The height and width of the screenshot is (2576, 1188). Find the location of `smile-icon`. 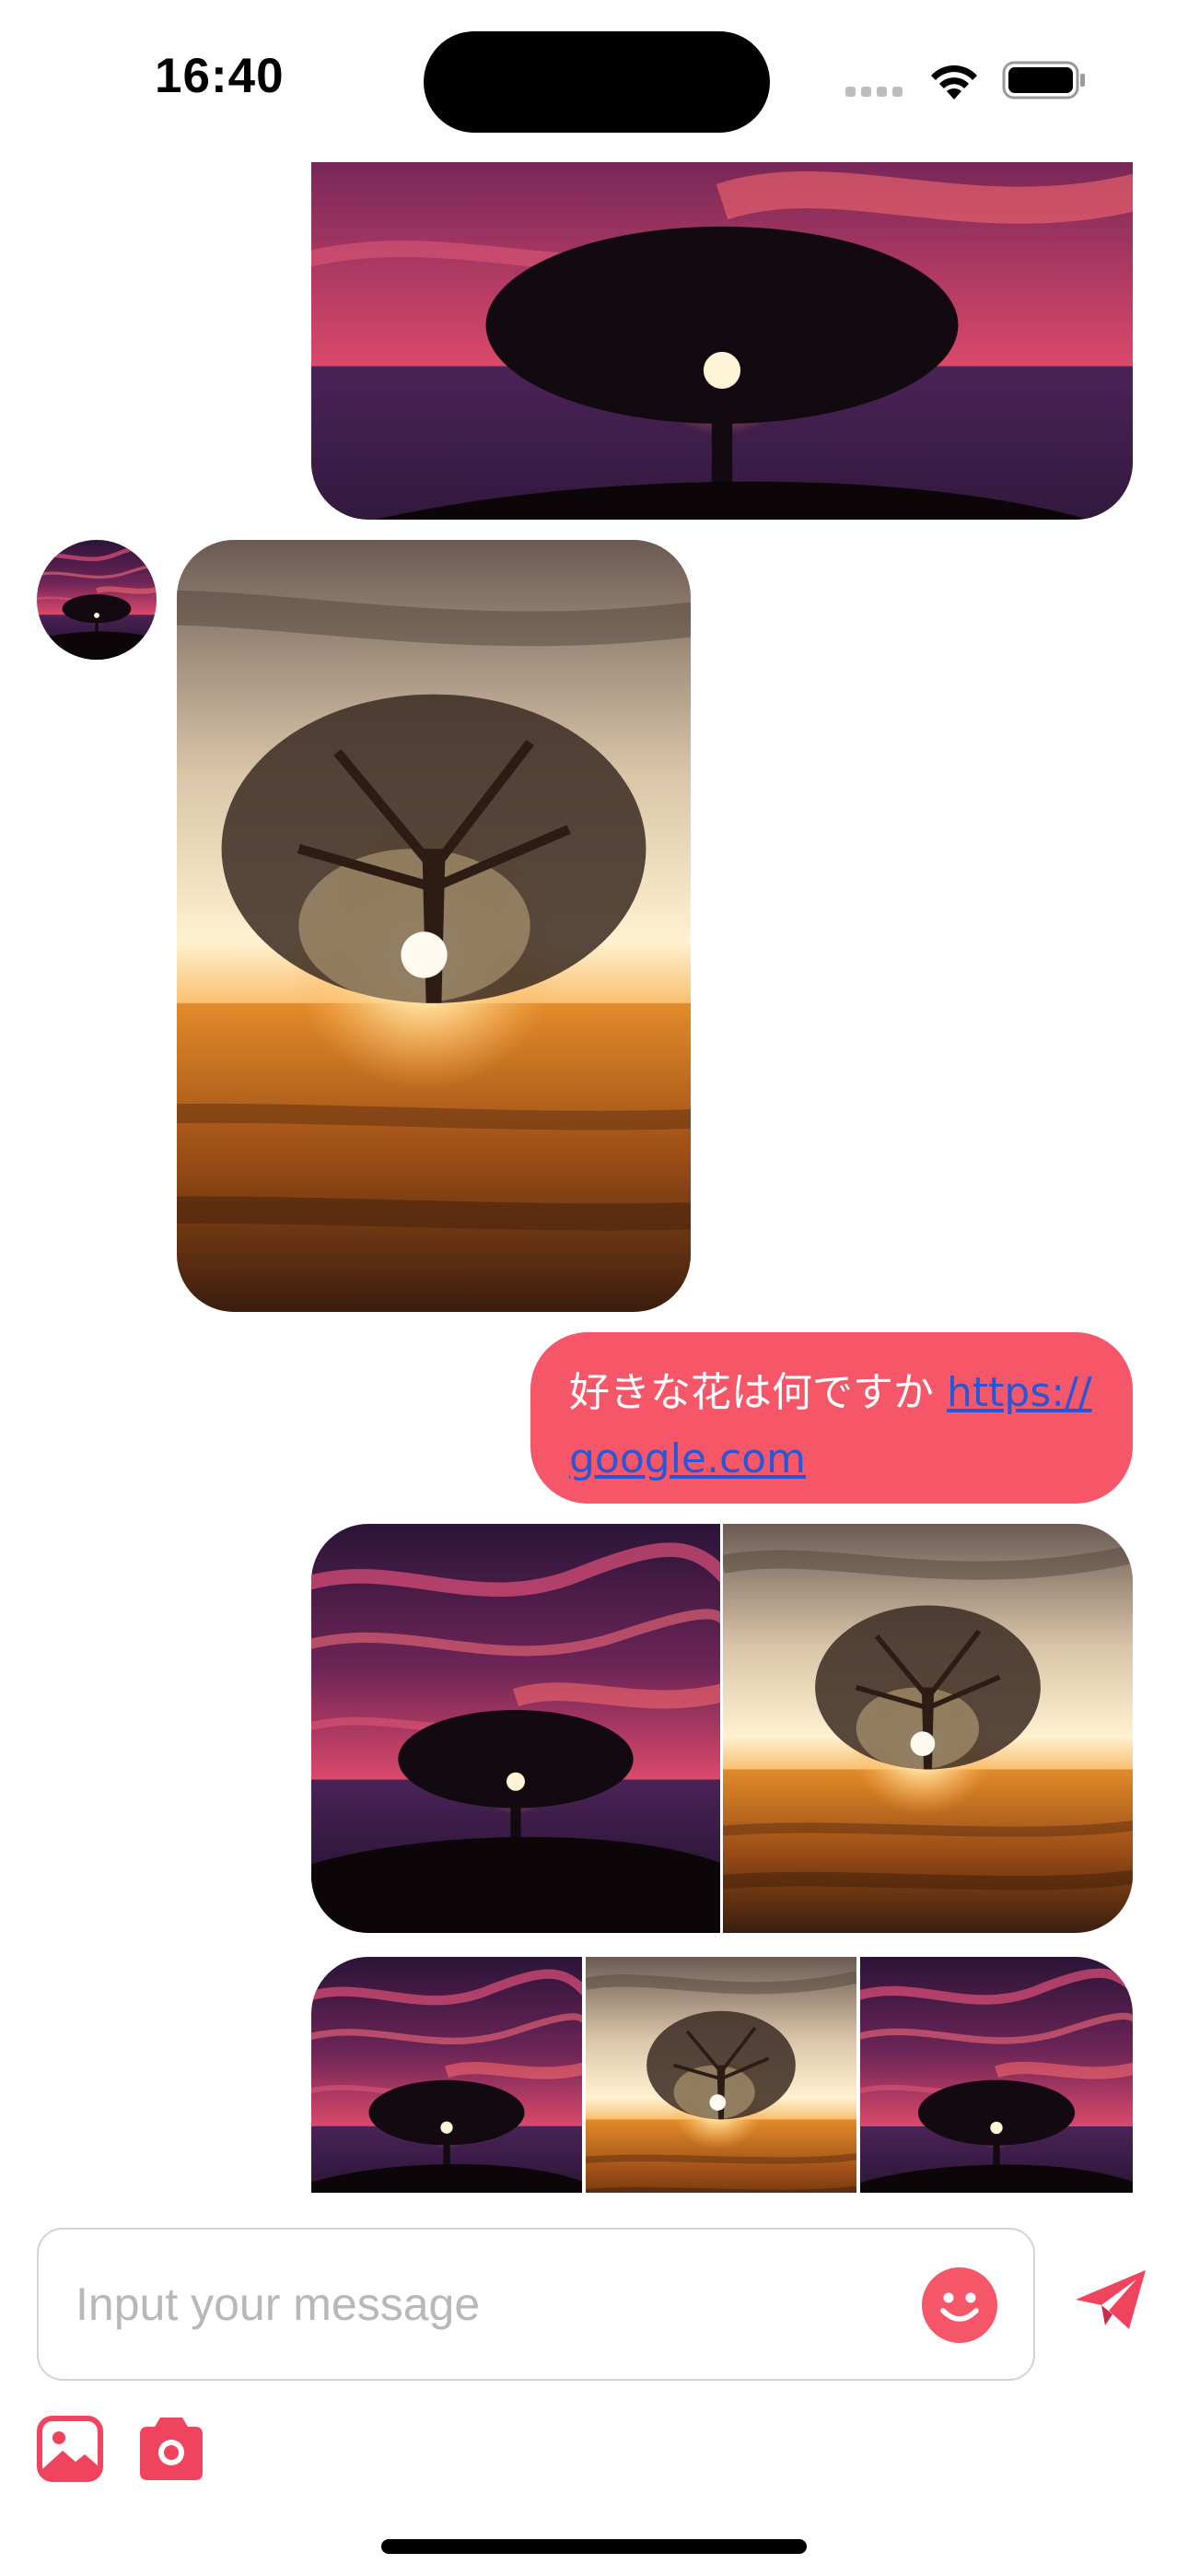

smile-icon is located at coordinates (959, 2305).